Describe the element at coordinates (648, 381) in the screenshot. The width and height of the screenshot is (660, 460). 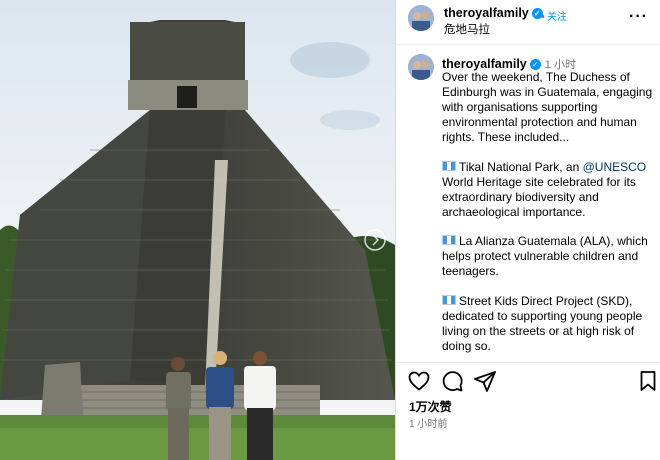
I see `bookmark-icon` at that location.